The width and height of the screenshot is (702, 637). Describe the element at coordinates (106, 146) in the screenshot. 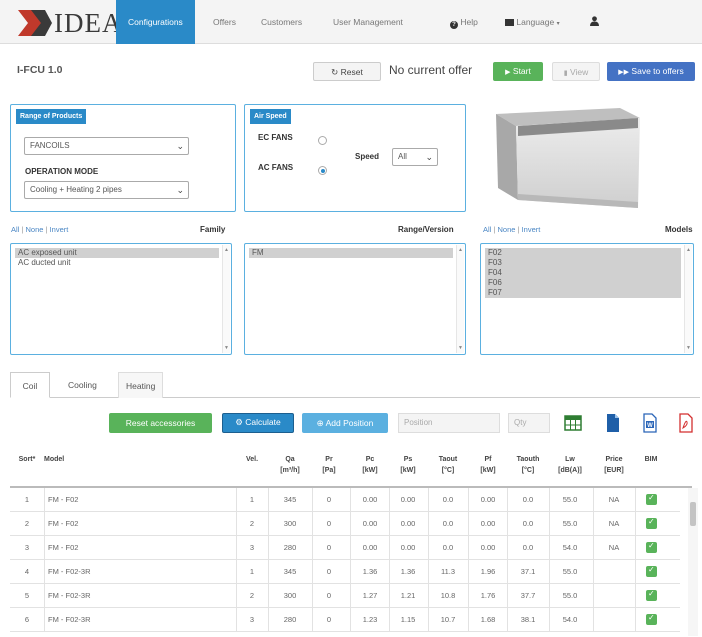

I see `product-select: FANCOILS ⌄` at that location.